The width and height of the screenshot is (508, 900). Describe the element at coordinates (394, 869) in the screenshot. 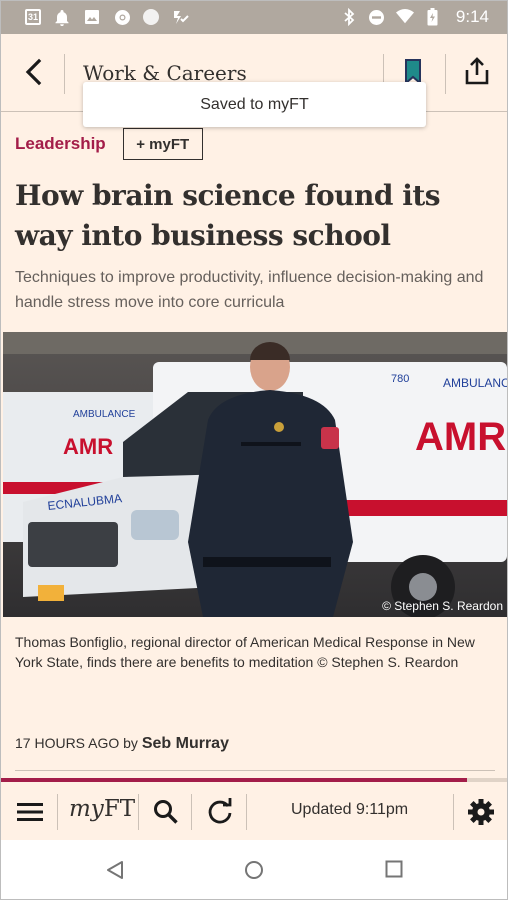

I see `nav-recent-icon` at that location.